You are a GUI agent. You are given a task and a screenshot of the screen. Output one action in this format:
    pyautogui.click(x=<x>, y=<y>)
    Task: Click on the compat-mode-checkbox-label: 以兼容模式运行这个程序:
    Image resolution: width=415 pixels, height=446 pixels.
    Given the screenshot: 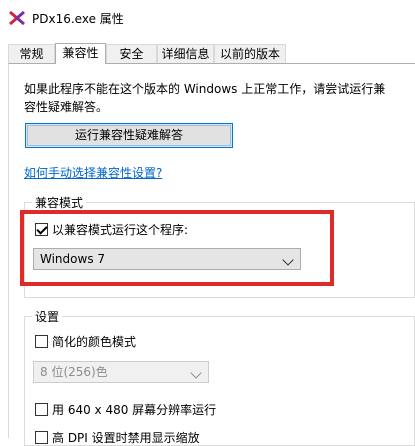 What is the action you would take?
    pyautogui.click(x=120, y=229)
    